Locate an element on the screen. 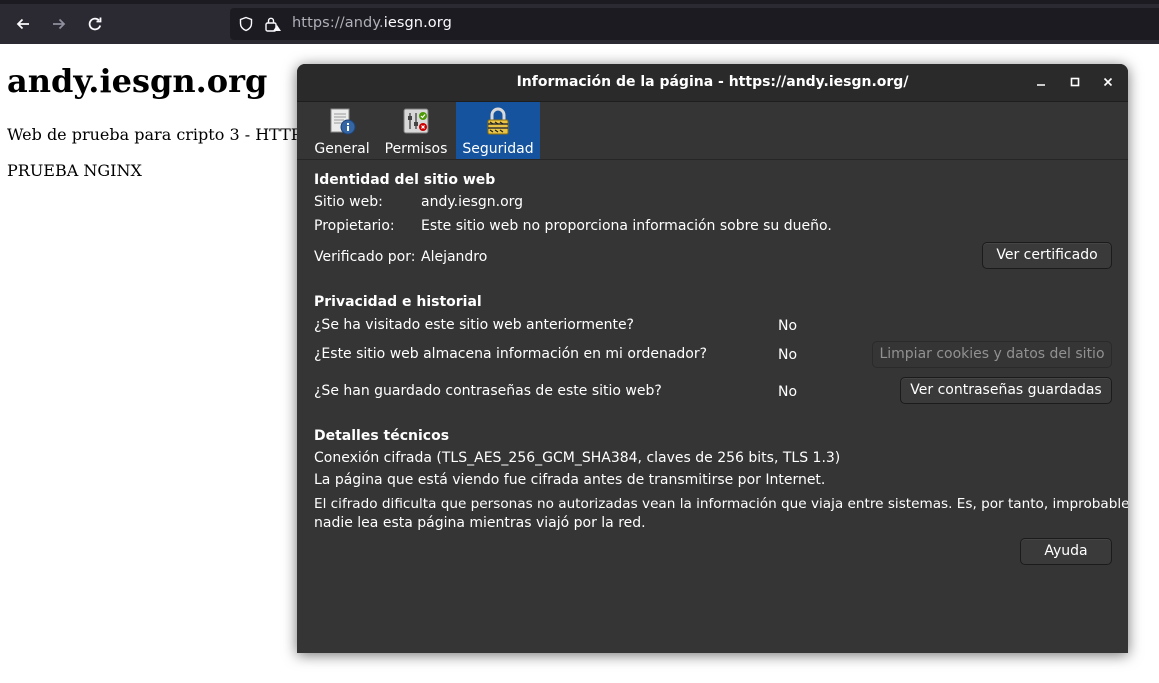  help-button: Ayuda is located at coordinates (1066, 551).